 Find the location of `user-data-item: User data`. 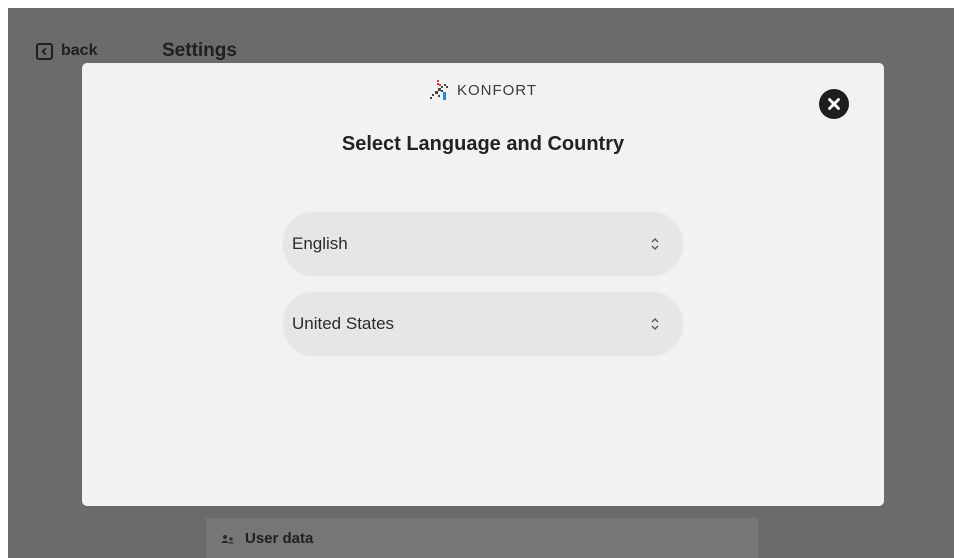

user-data-item: User data is located at coordinates (267, 538).